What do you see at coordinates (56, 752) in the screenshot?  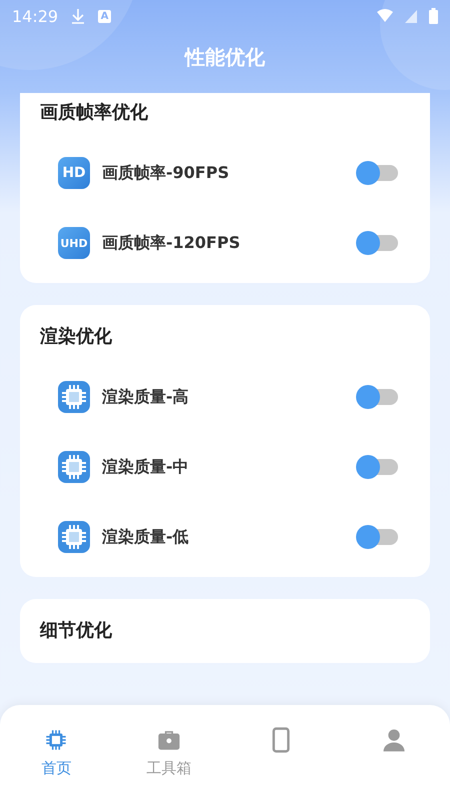 I see `nav-tab: 首页` at bounding box center [56, 752].